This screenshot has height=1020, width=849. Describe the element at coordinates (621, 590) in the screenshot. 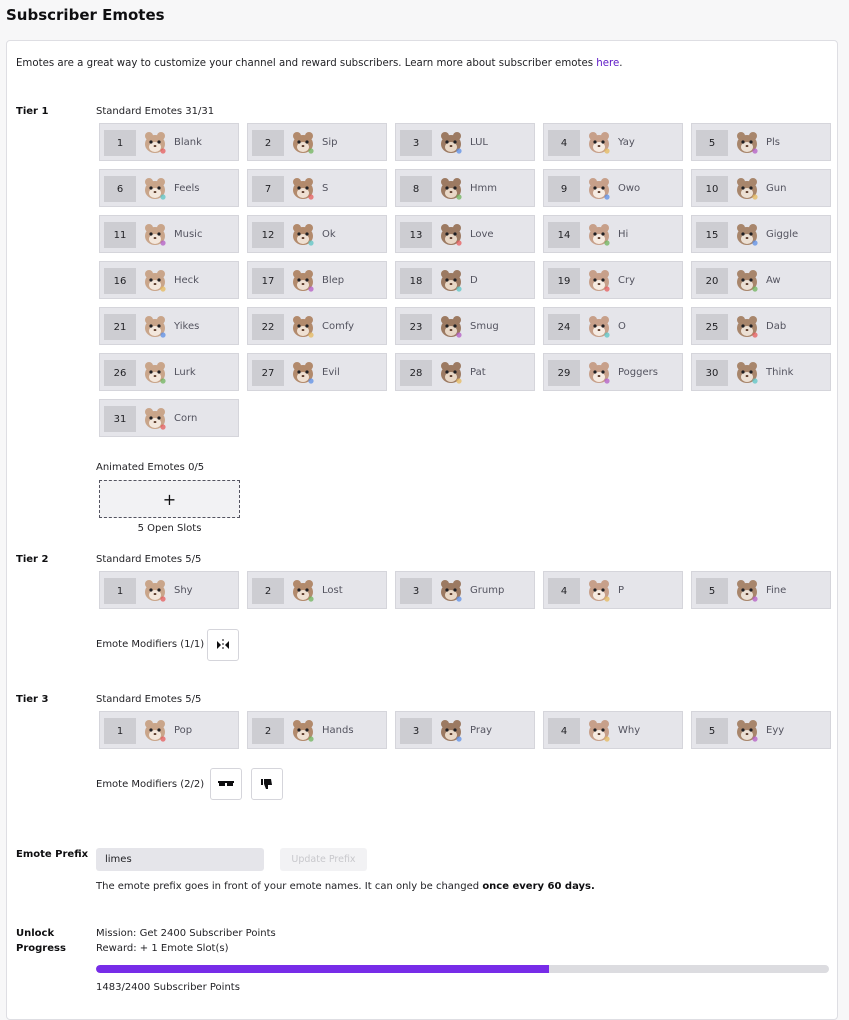

I see `emote-name: P` at that location.